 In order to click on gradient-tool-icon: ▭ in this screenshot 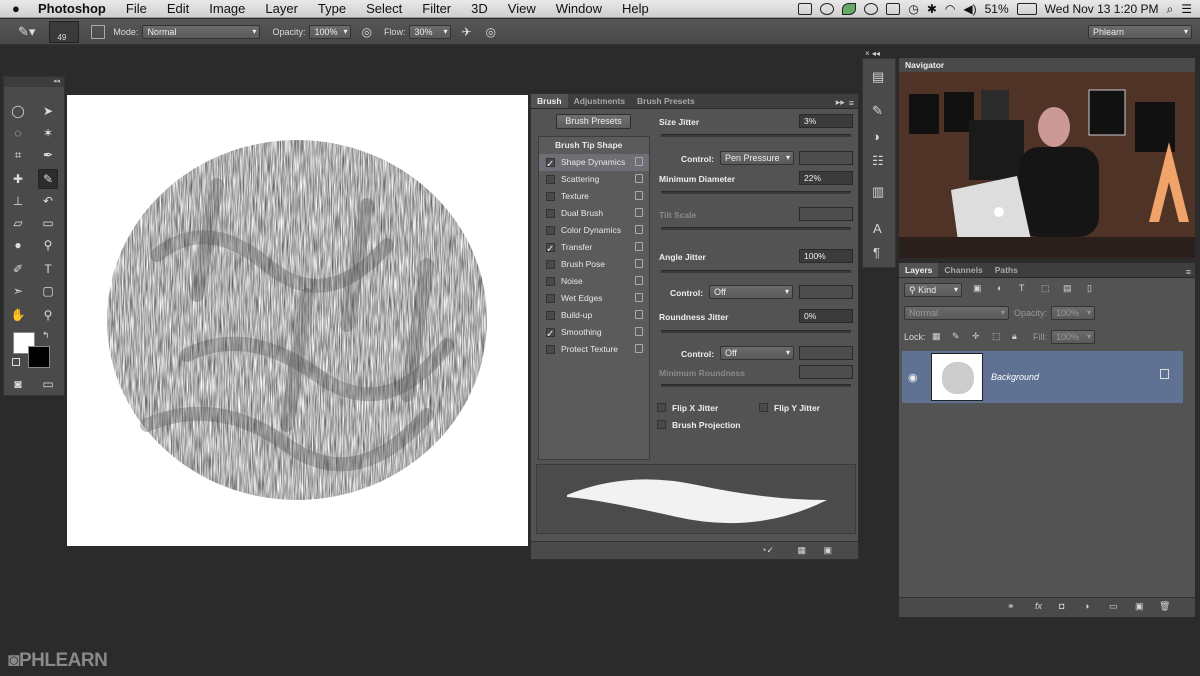, I will do `click(48, 223)`.